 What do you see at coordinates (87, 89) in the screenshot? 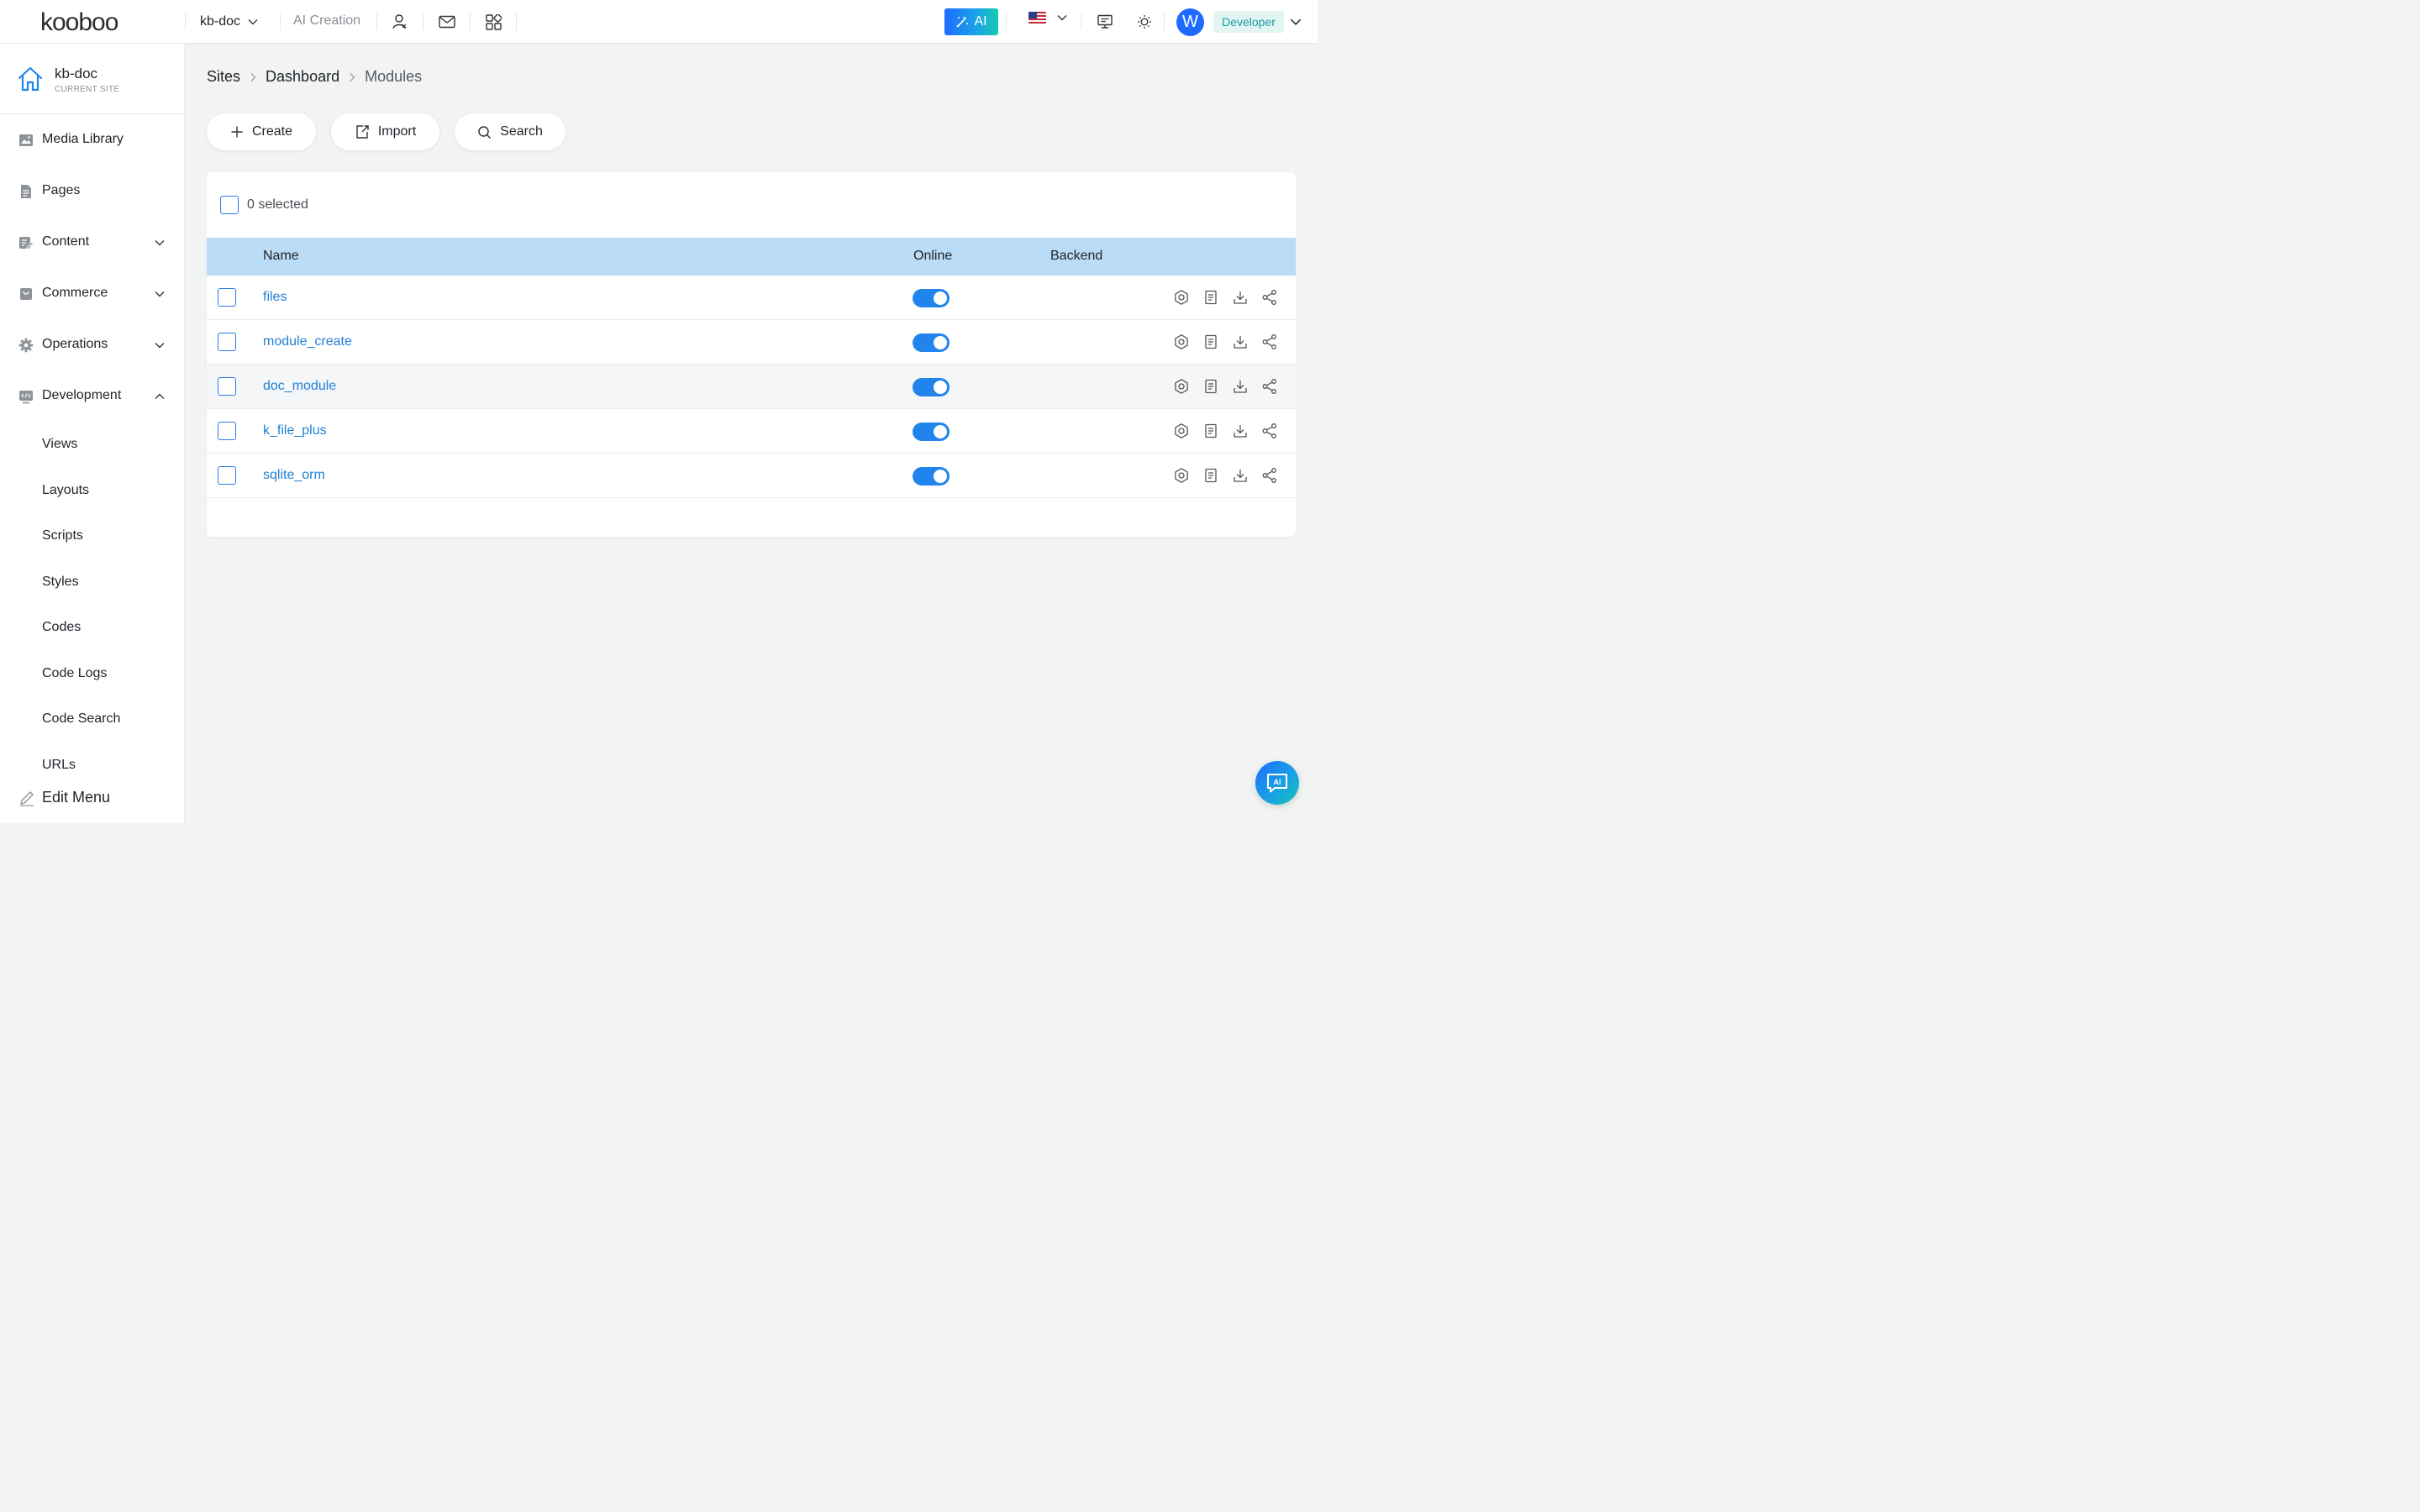
I see `current-site-caption: CURRENT SITE` at bounding box center [87, 89].